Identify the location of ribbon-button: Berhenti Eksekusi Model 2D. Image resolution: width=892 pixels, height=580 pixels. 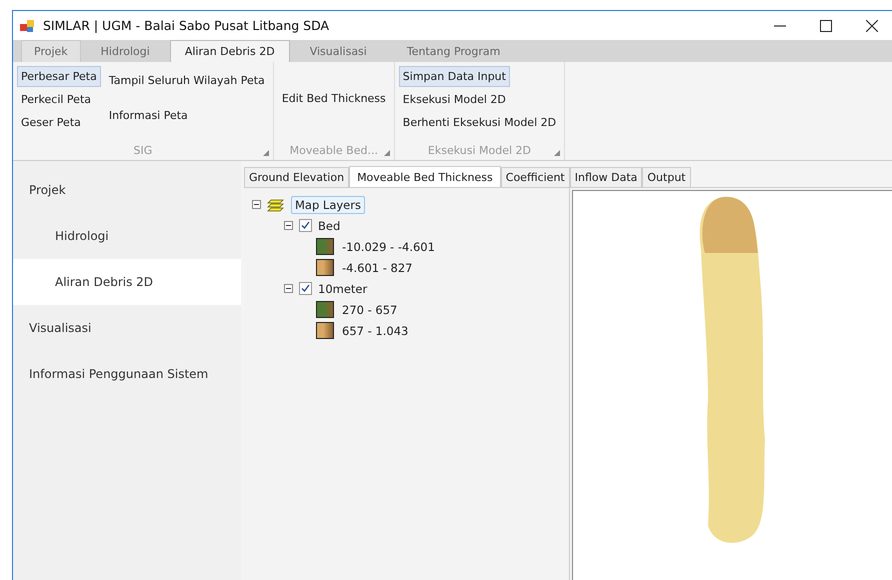
(479, 122).